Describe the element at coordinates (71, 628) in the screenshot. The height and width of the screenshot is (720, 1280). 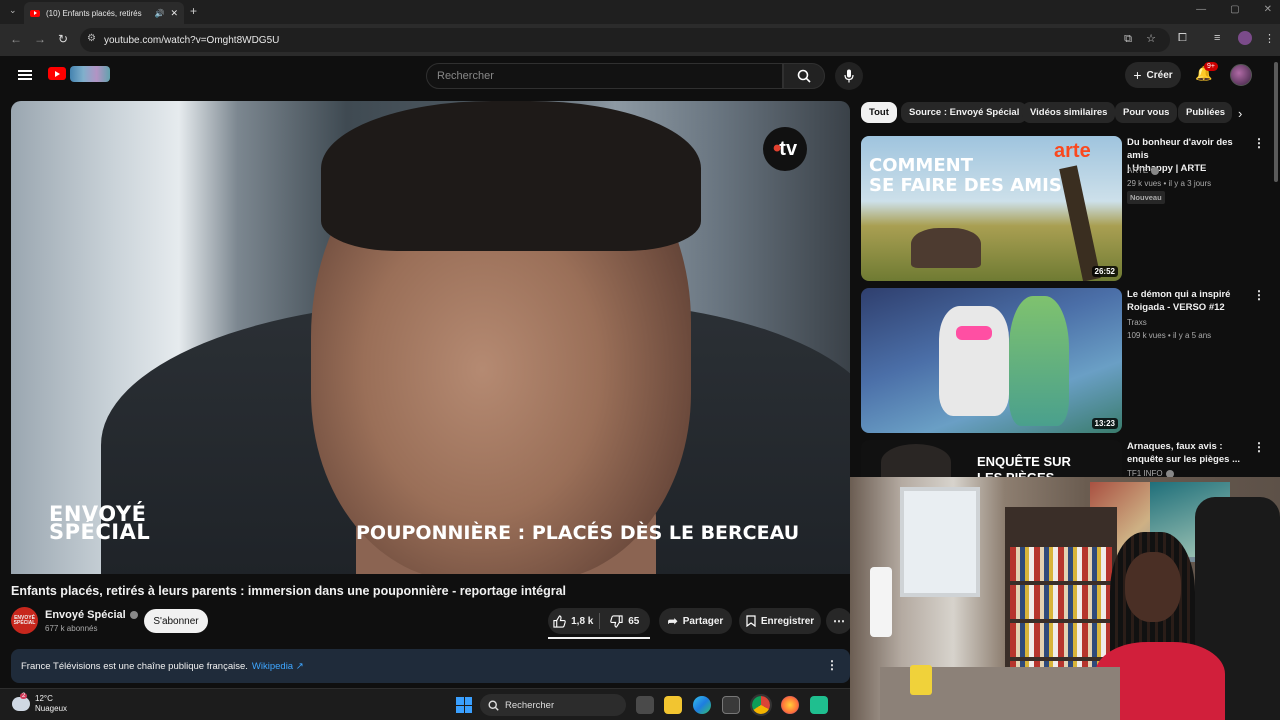
I see `subscriber-count: 677 k abonnés` at that location.